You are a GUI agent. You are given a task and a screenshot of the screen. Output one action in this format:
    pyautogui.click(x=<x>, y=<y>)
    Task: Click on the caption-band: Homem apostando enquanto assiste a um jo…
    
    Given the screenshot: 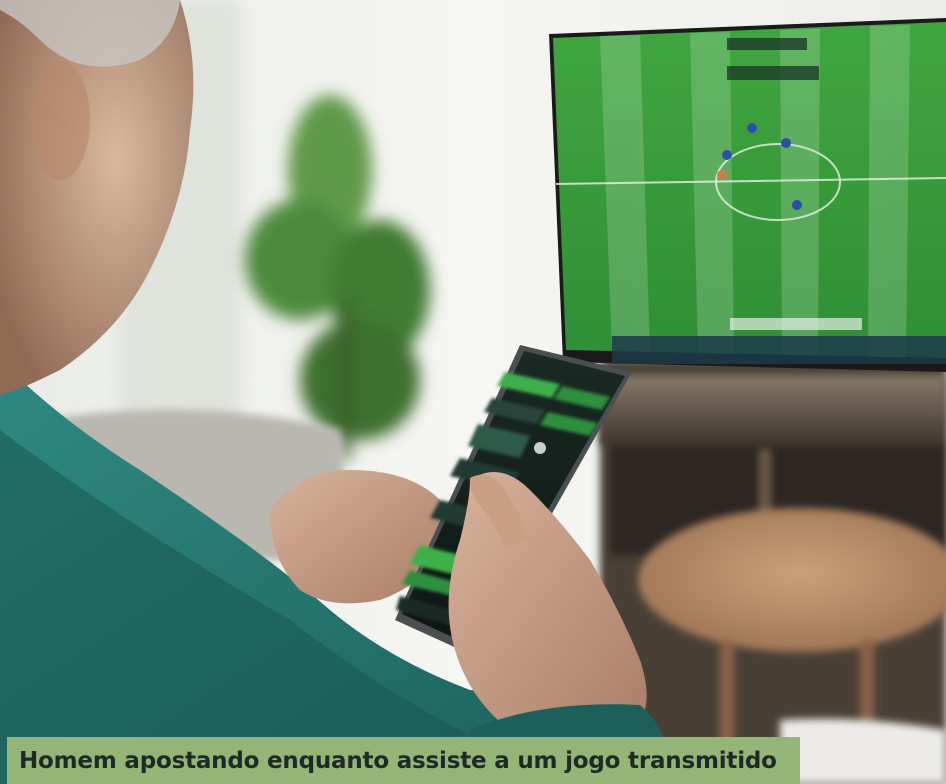 What is the action you would take?
    pyautogui.click(x=403, y=760)
    